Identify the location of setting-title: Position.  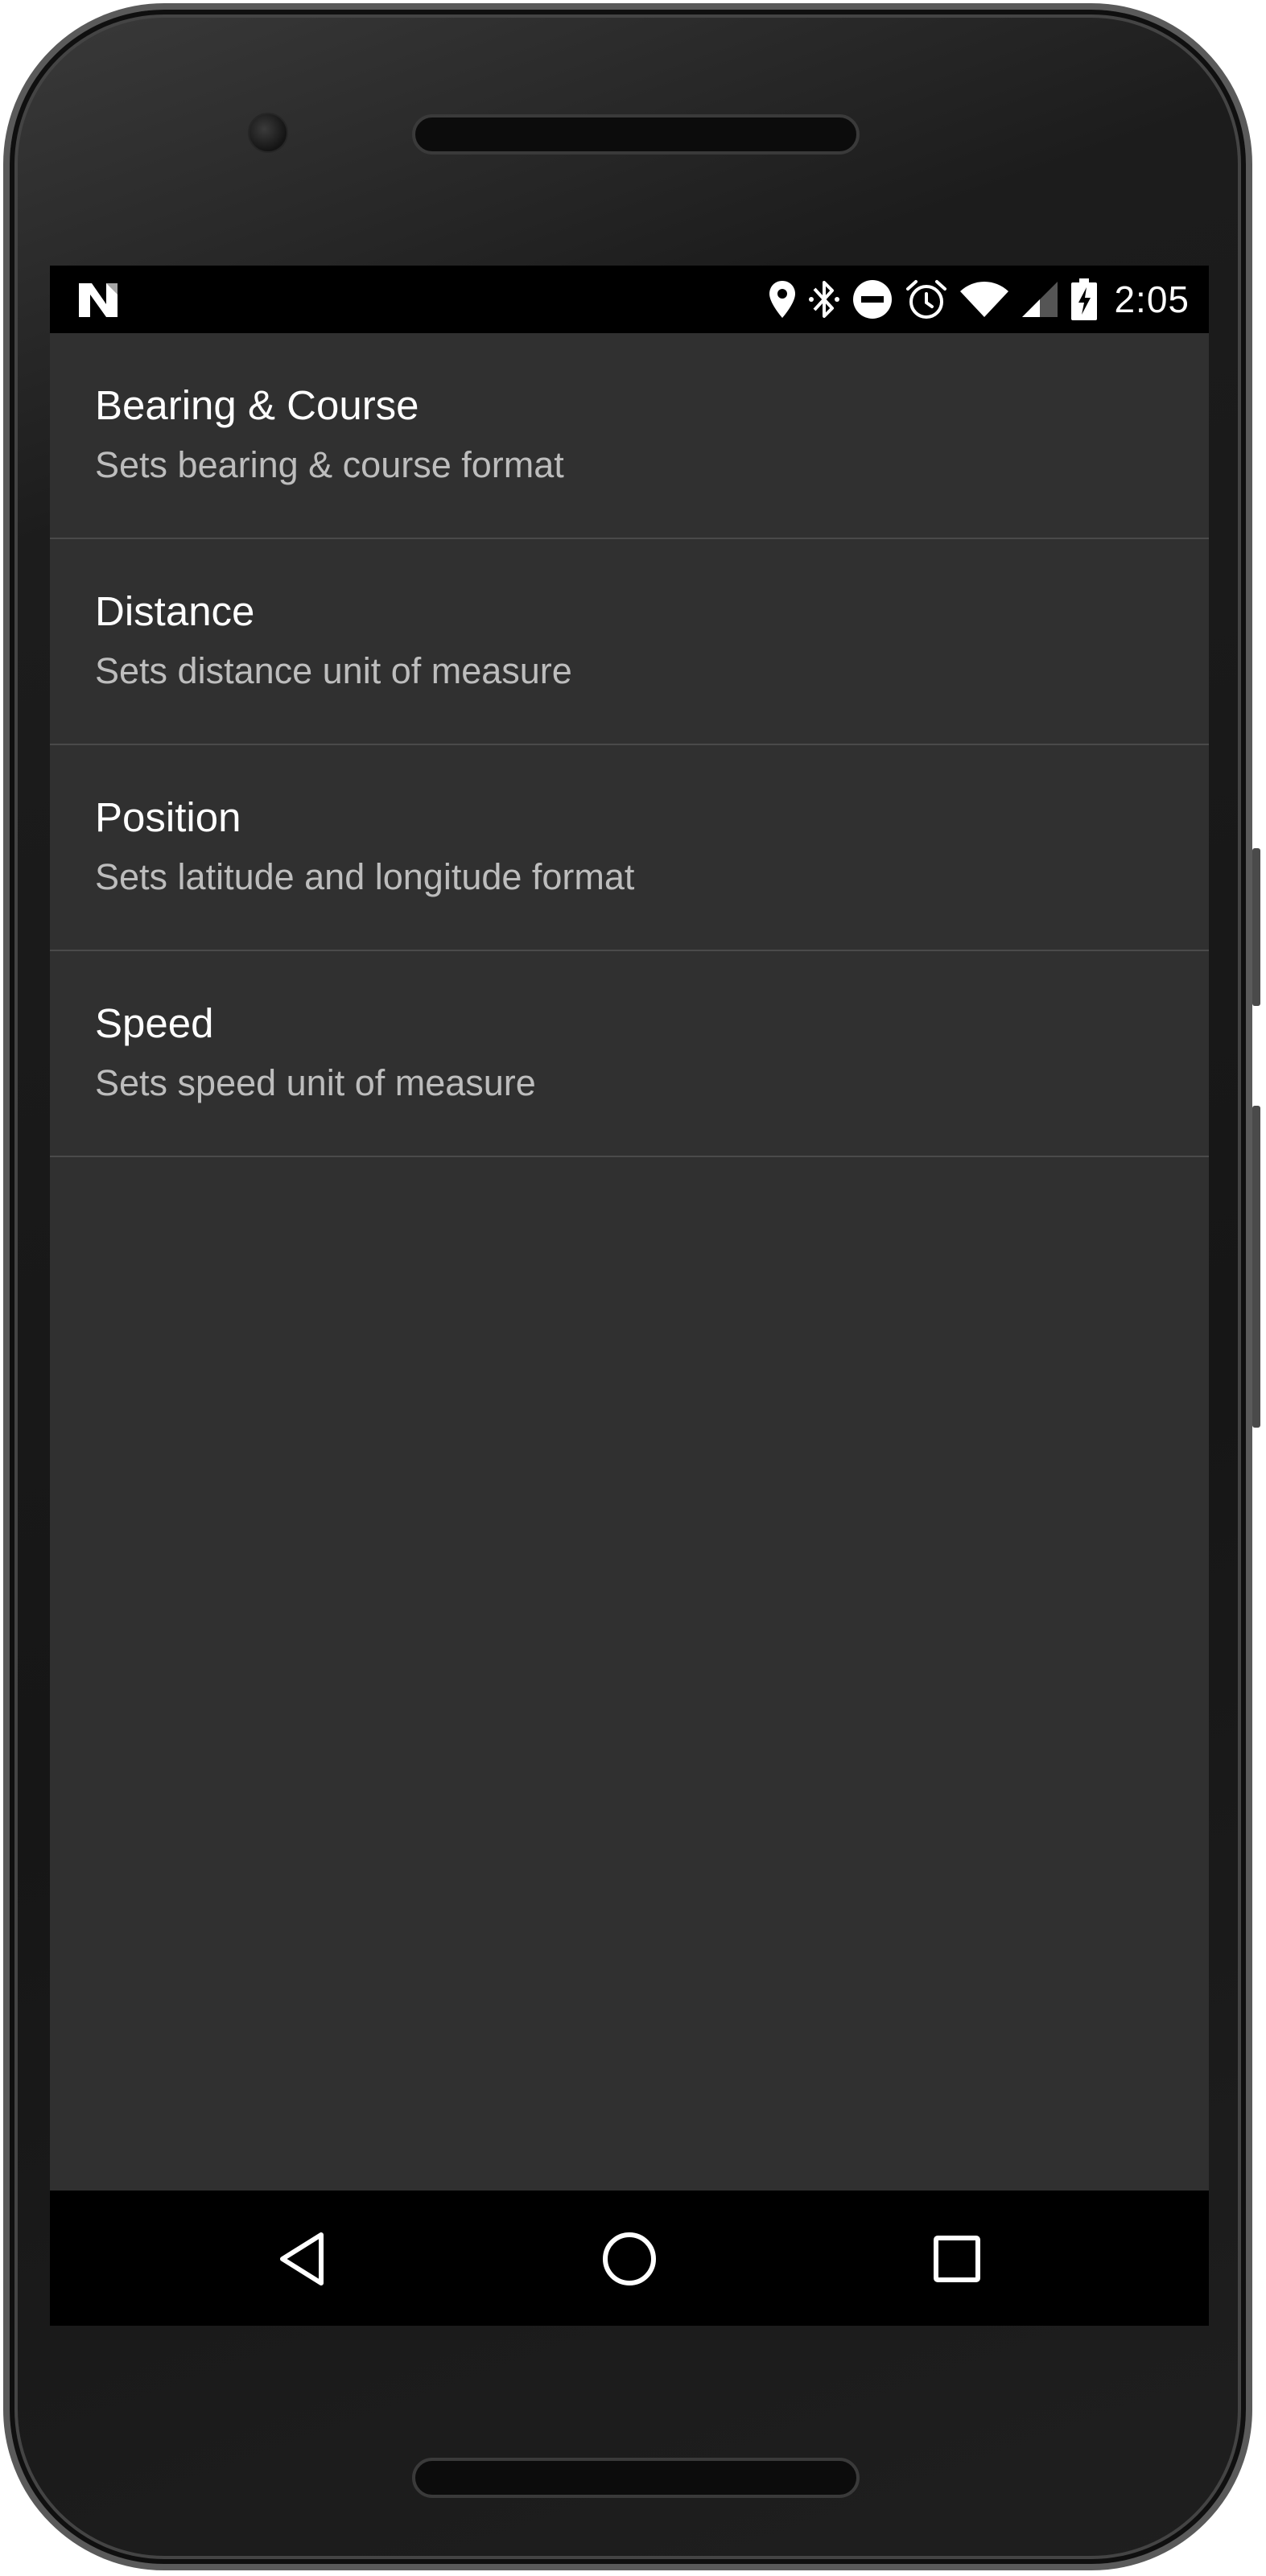
(168, 817).